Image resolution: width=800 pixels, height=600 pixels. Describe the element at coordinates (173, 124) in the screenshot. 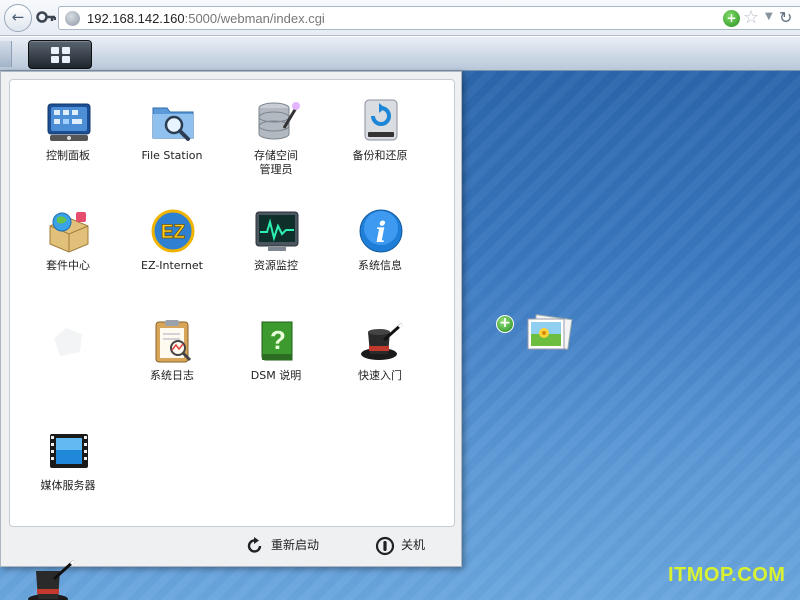

I see `file-station-icon` at that location.